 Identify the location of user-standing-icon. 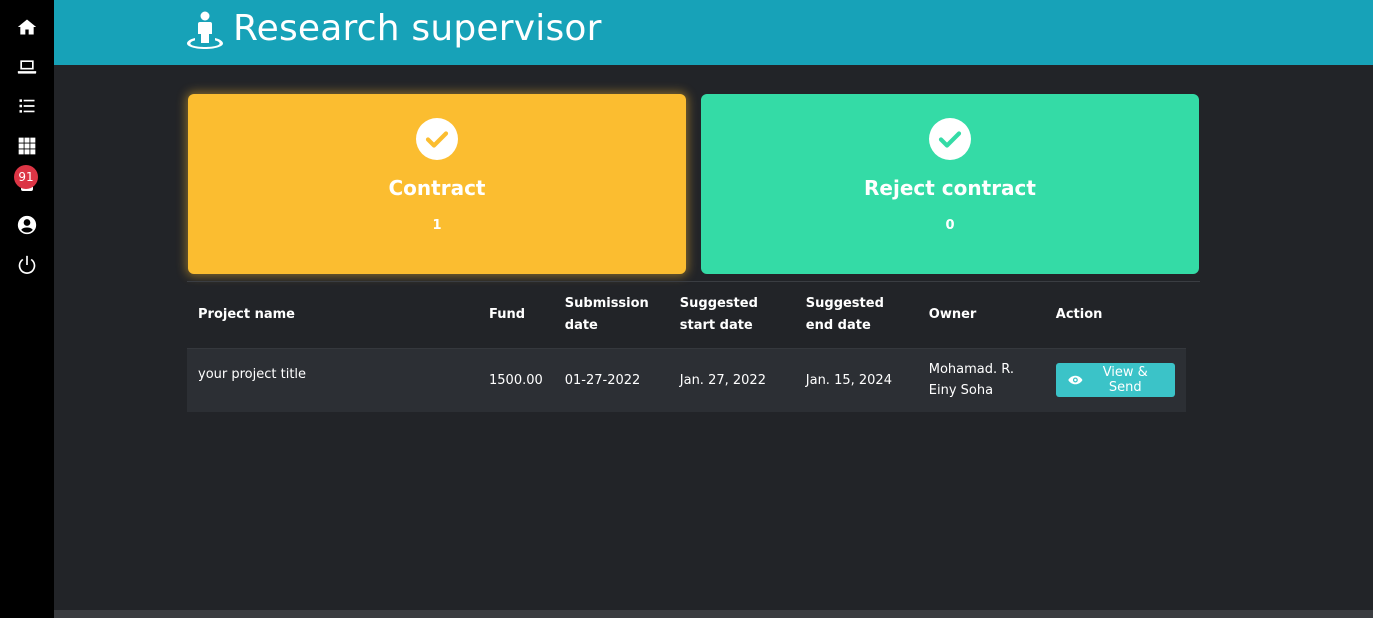
(205, 30).